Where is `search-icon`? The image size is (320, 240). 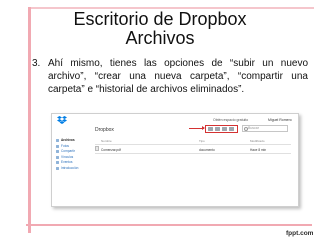 search-icon is located at coordinates (246, 129).